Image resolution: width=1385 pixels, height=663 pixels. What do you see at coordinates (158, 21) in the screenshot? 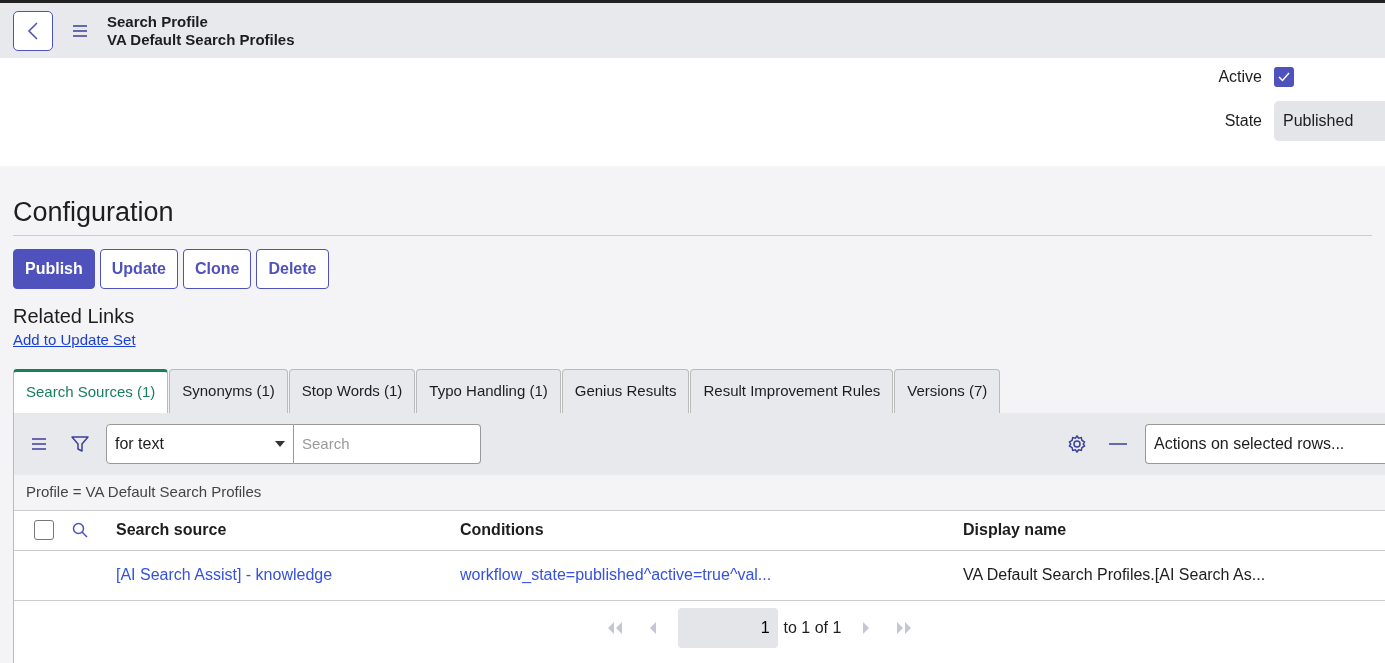
I see `header-title: Search Profile` at bounding box center [158, 21].